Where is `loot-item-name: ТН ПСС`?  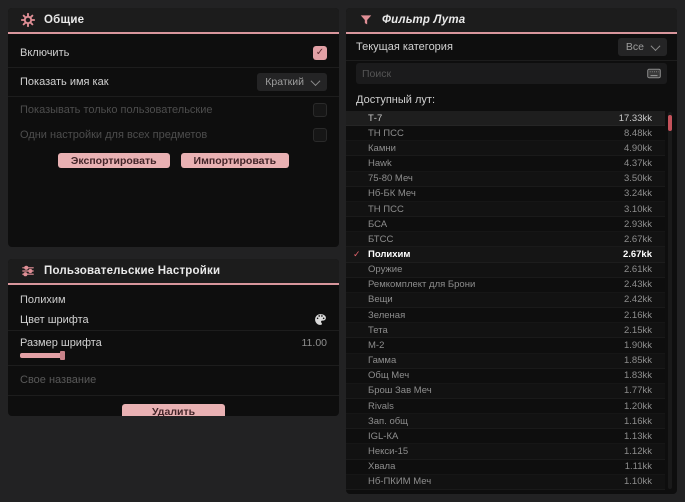
loot-item-name: ТН ПСС is located at coordinates (386, 209).